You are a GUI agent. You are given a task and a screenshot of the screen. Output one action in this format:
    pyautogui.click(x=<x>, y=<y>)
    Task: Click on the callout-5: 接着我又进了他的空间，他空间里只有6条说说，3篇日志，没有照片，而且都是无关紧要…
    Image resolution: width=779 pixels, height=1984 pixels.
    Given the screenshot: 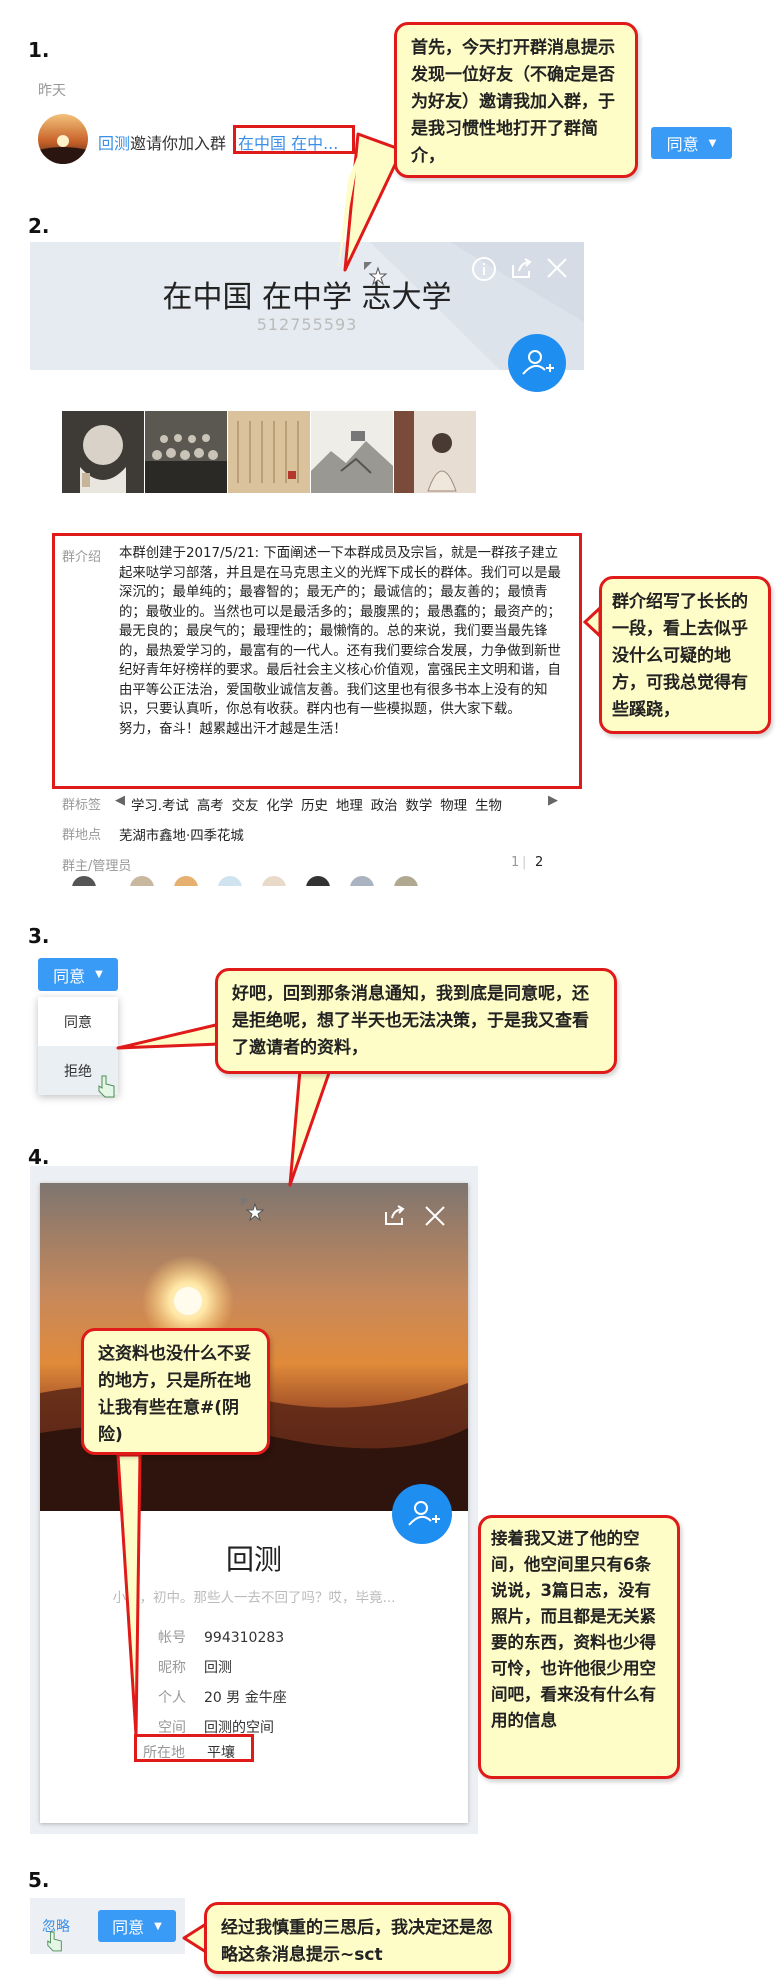 What is the action you would take?
    pyautogui.click(x=579, y=1647)
    